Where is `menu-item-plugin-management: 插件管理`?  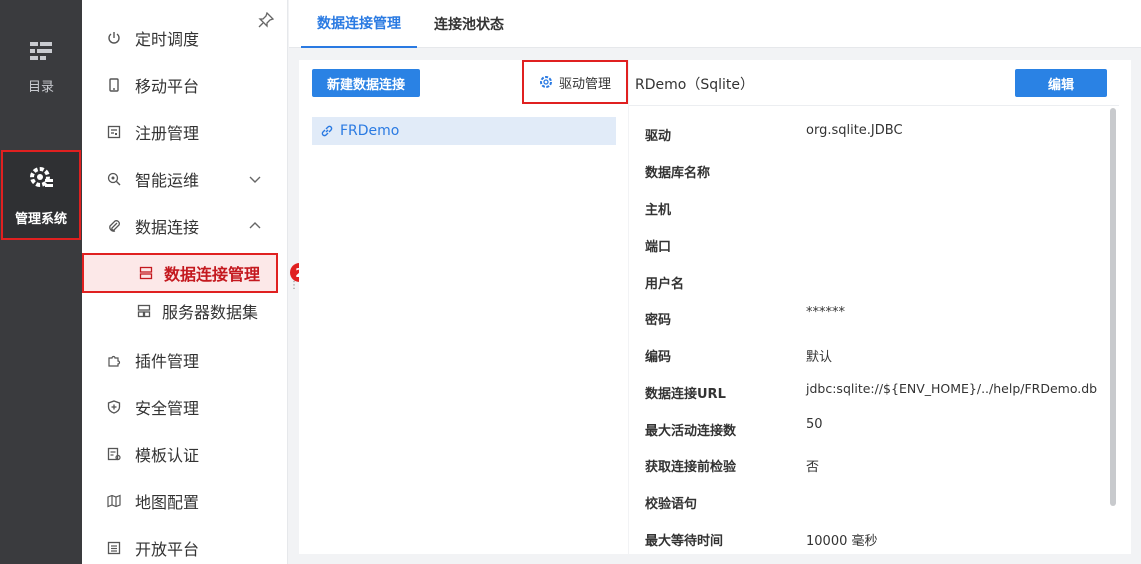
menu-item-plugin-management: 插件管理 is located at coordinates (185, 360).